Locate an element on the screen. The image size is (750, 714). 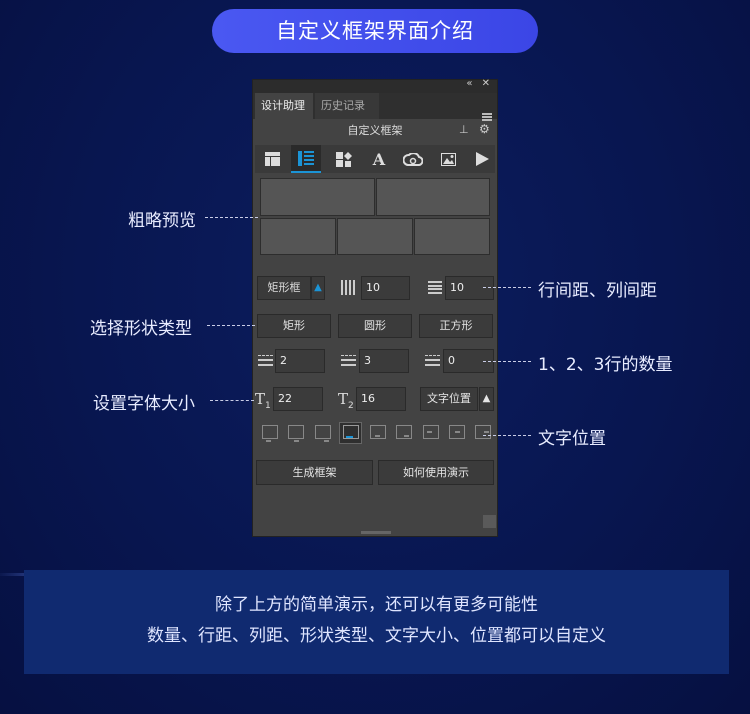
tab-history: 历史记录 is located at coordinates (347, 106).